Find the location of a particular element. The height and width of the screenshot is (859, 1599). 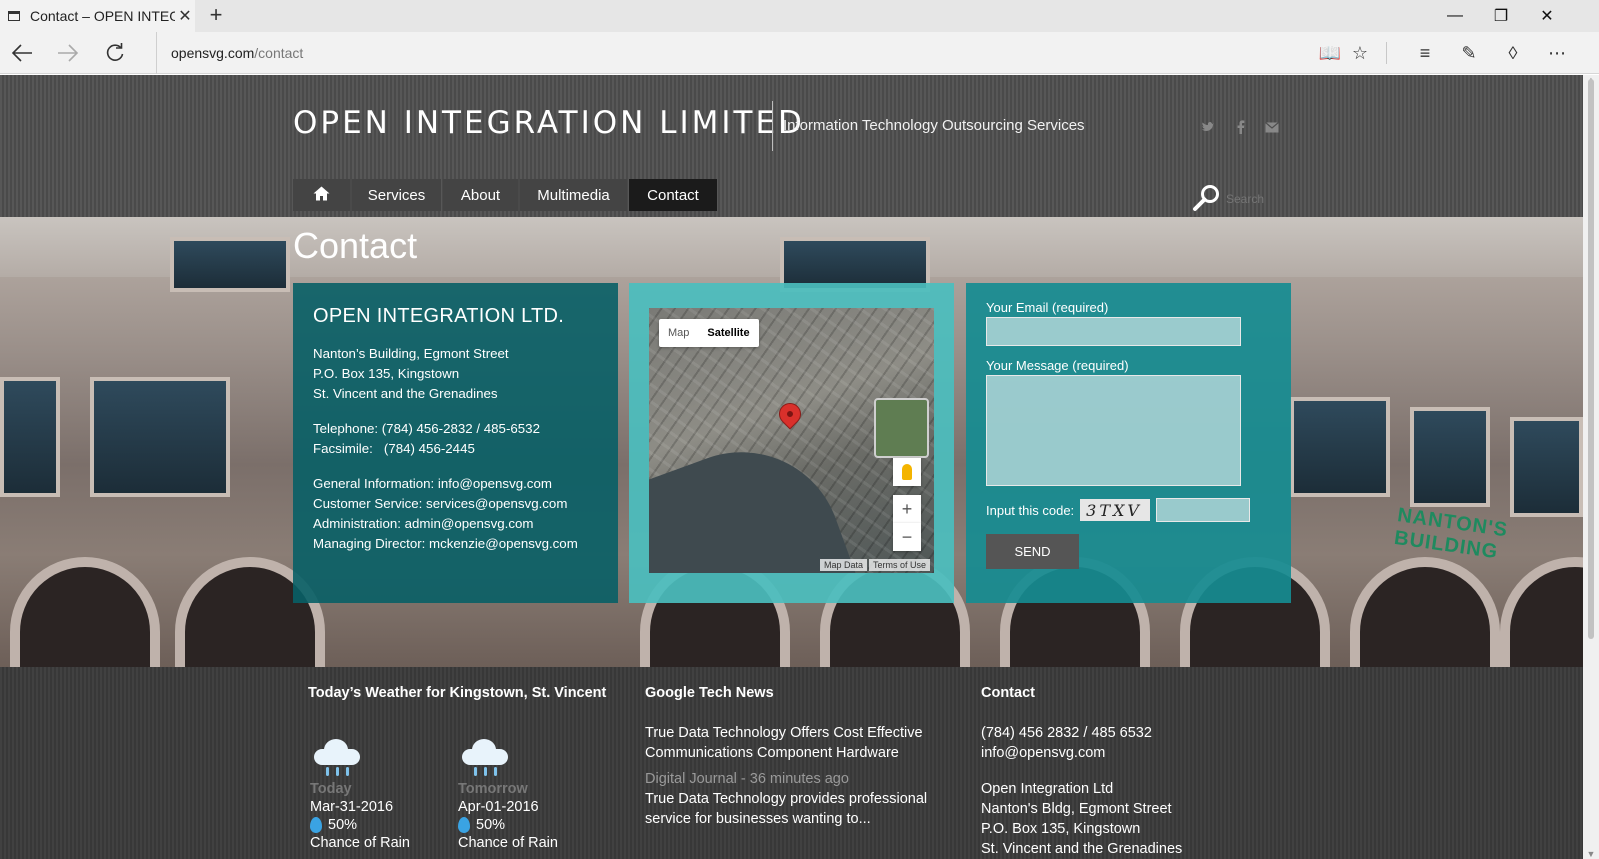

new-tab-icon: + is located at coordinates (216, 15).